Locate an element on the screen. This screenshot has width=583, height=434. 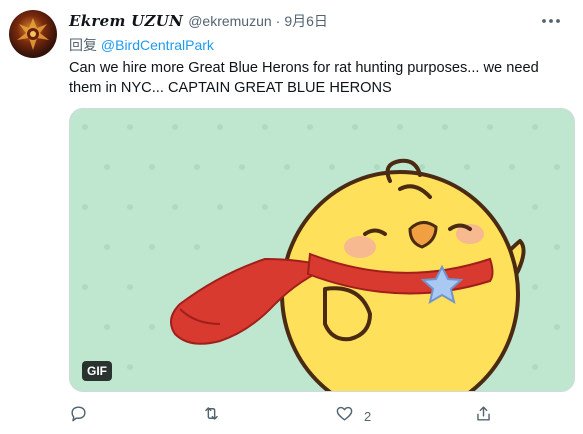
comment-icon is located at coordinates (78, 416).